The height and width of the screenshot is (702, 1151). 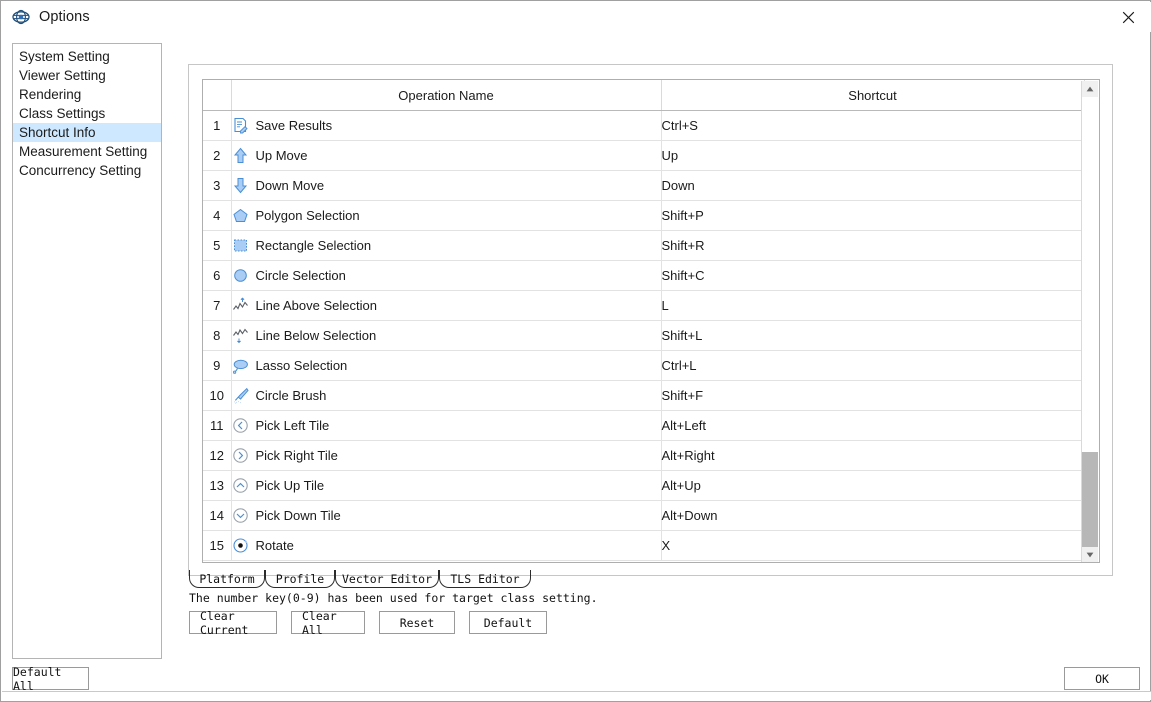 I want to click on operation-name-cell: Pick Right Tile, so click(x=446, y=455).